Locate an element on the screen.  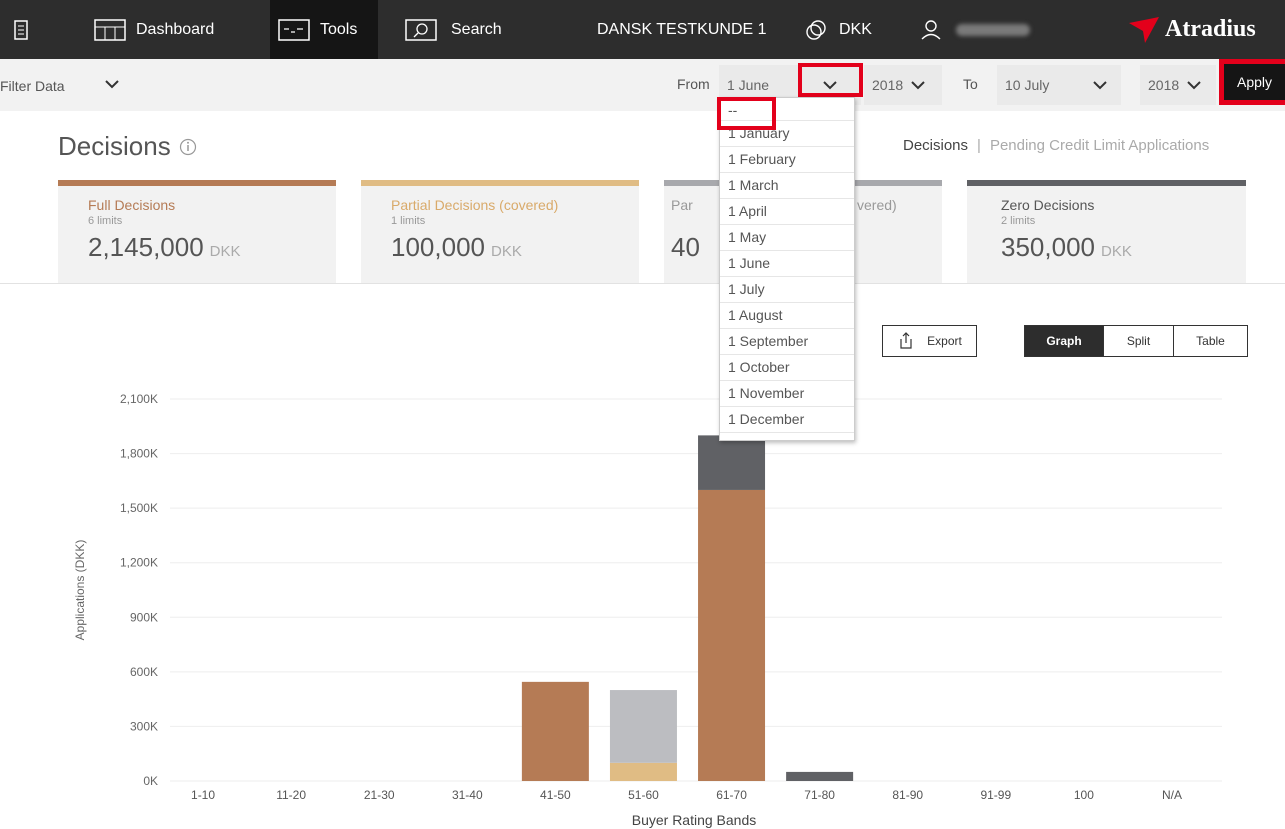
y-tick-label: 300K is located at coordinates (144, 726).